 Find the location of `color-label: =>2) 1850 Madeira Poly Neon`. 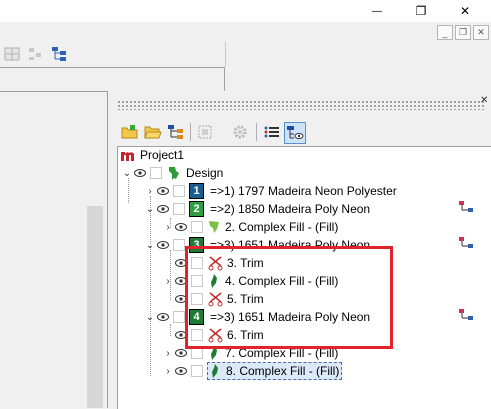

color-label: =>2) 1850 Madeira Poly Neon is located at coordinates (290, 209).